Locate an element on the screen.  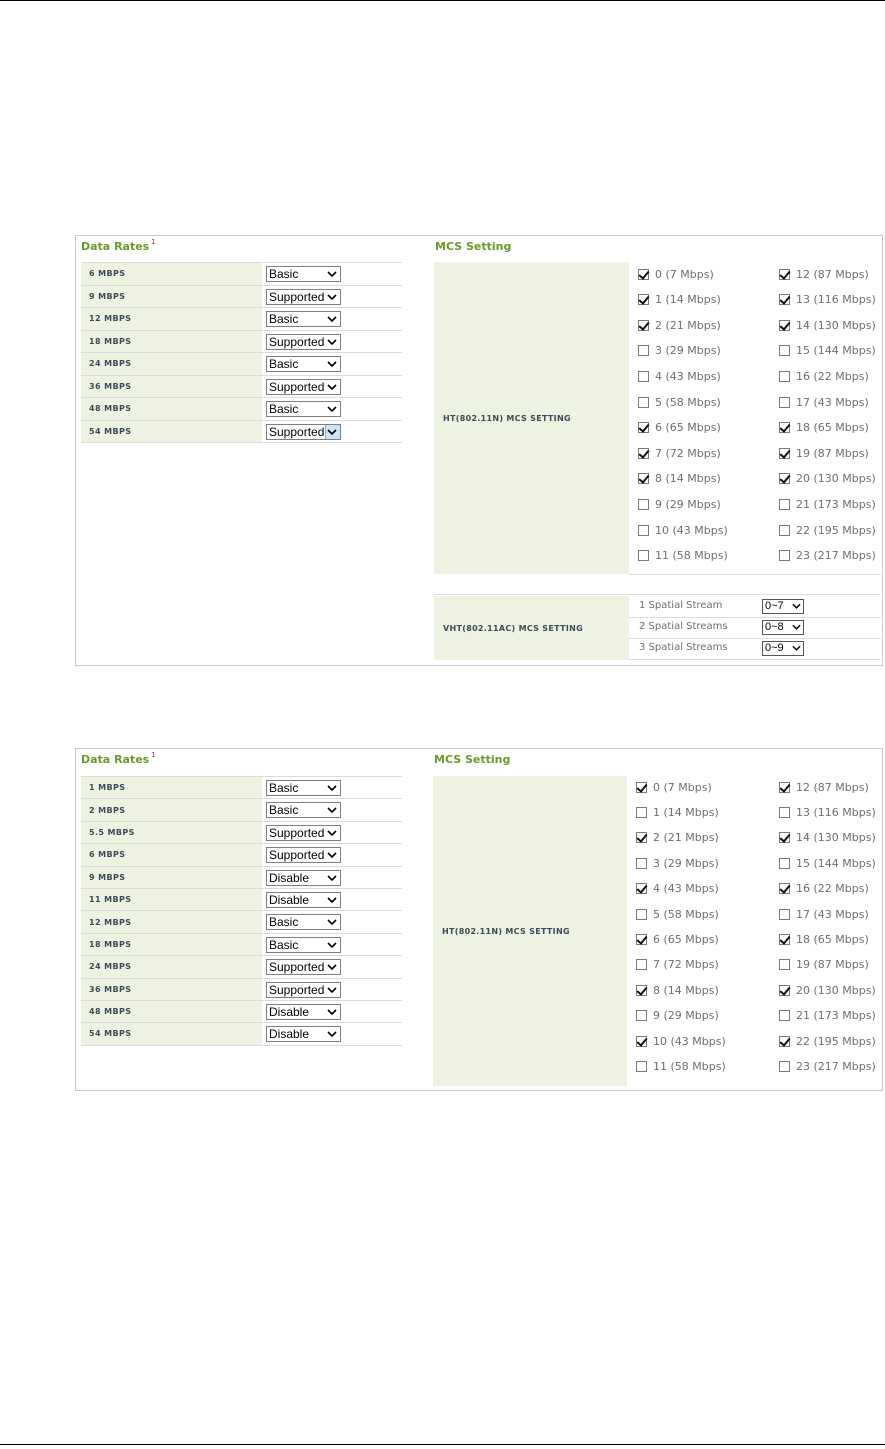
mcs-checkbox-item: 0 (7 Mbps) is located at coordinates (676, 274).